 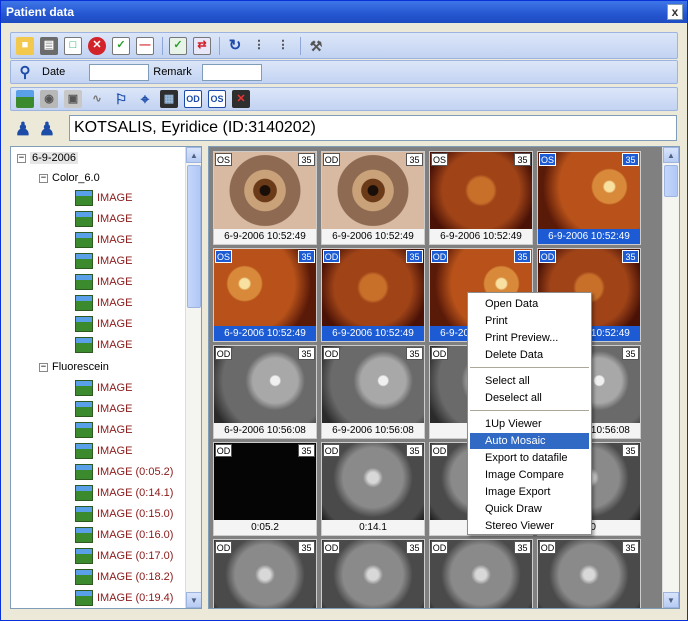 What do you see at coordinates (529, 304) in the screenshot?
I see `menu-item-open-data: Open Data` at bounding box center [529, 304].